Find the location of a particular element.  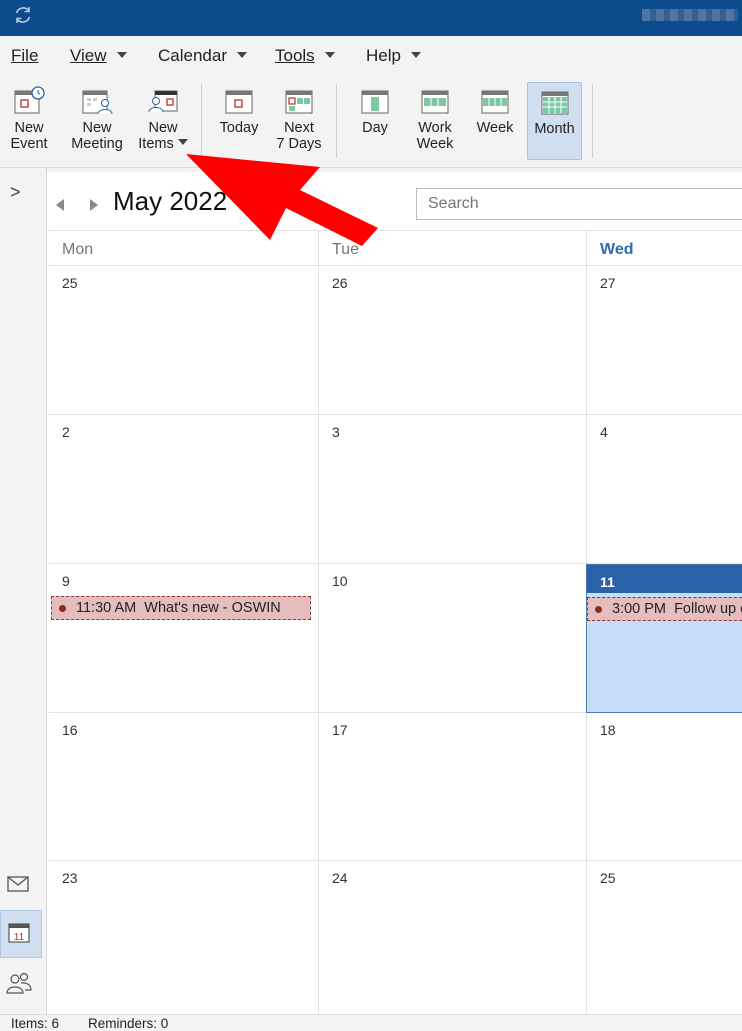

day-cell: 18 is located at coordinates (664, 787).